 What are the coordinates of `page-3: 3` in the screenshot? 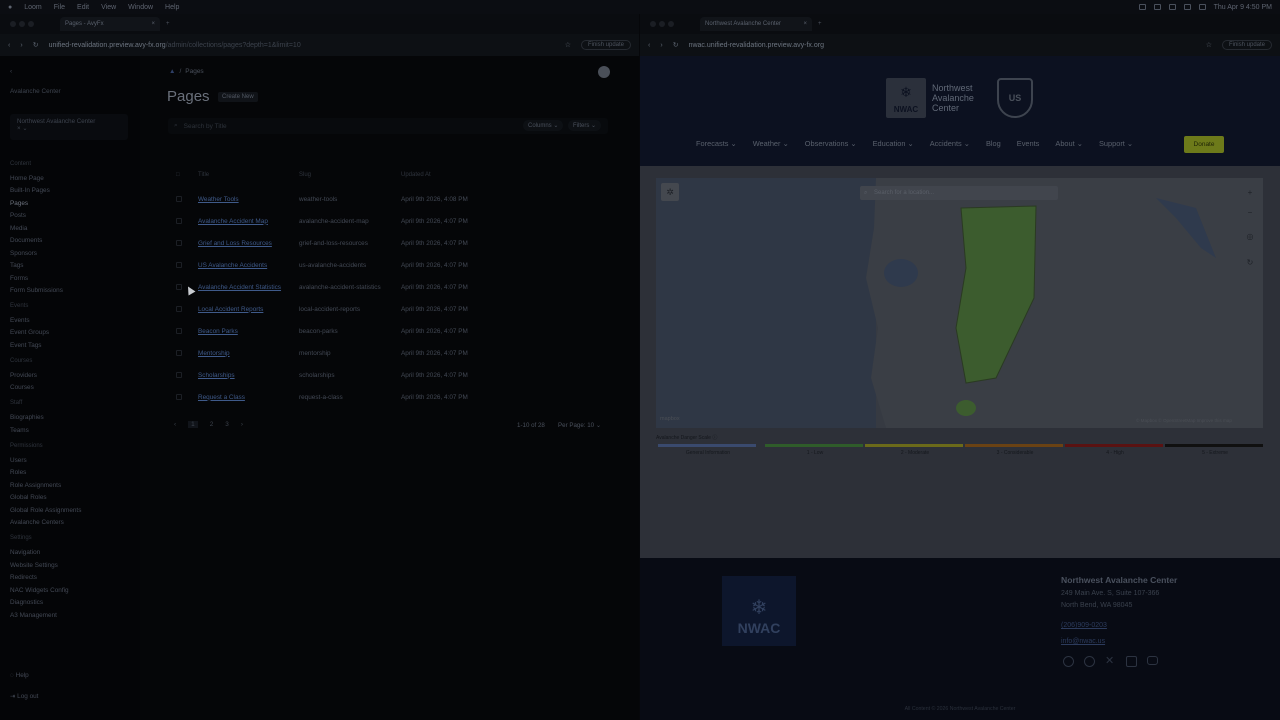 It's located at (227, 424).